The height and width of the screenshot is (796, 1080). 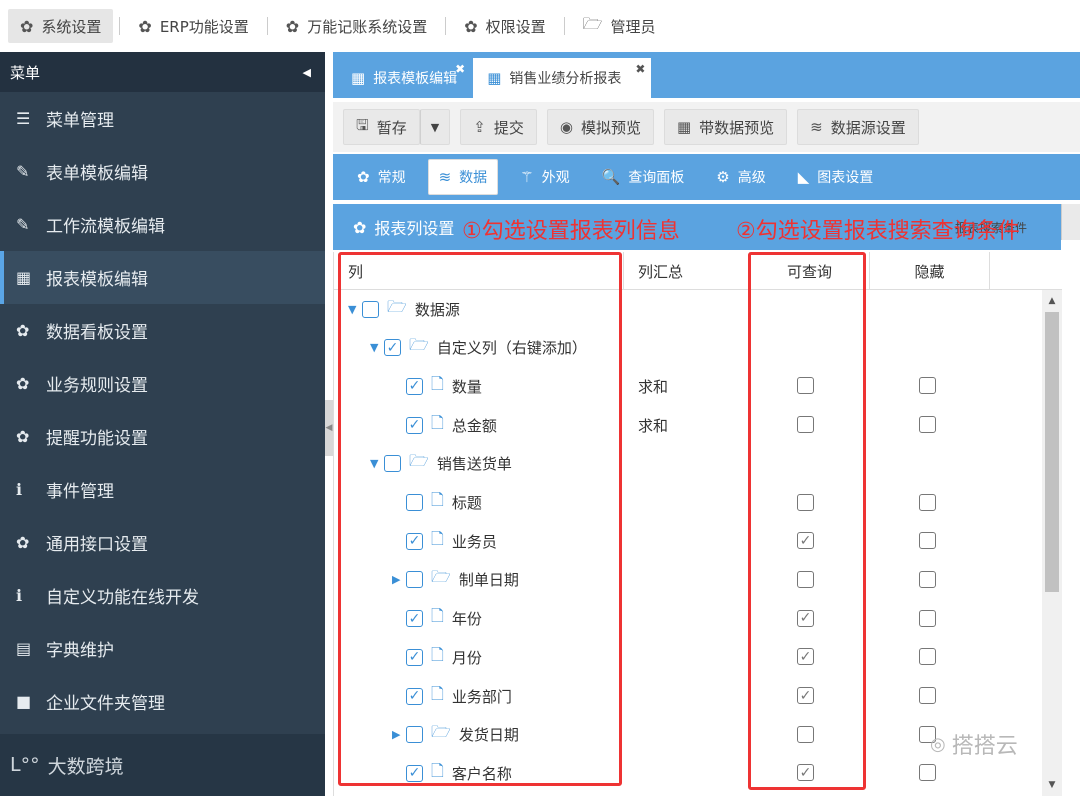 I want to click on top-menu-label: 权限设置, so click(x=515, y=26).